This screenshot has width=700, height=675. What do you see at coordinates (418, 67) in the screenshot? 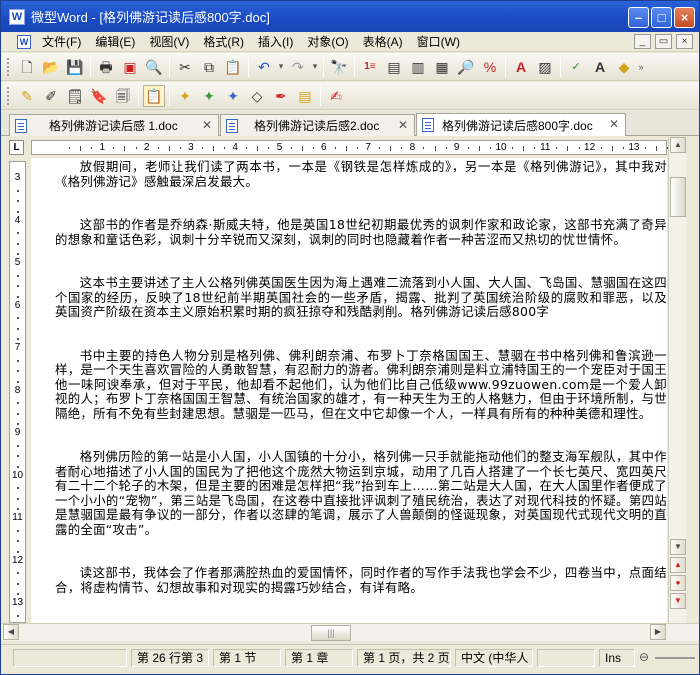
I see `footer-icon: ▥` at bounding box center [418, 67].